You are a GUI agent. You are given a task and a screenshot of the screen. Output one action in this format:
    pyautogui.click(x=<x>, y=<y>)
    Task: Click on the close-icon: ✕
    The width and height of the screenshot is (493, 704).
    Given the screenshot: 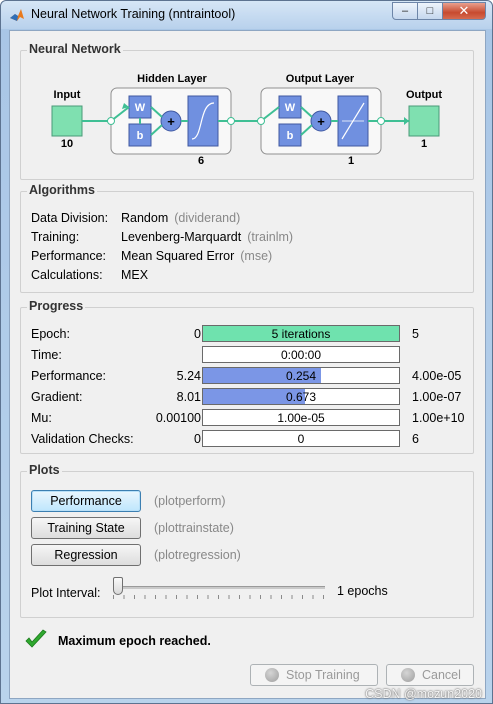 What is the action you would take?
    pyautogui.click(x=464, y=11)
    